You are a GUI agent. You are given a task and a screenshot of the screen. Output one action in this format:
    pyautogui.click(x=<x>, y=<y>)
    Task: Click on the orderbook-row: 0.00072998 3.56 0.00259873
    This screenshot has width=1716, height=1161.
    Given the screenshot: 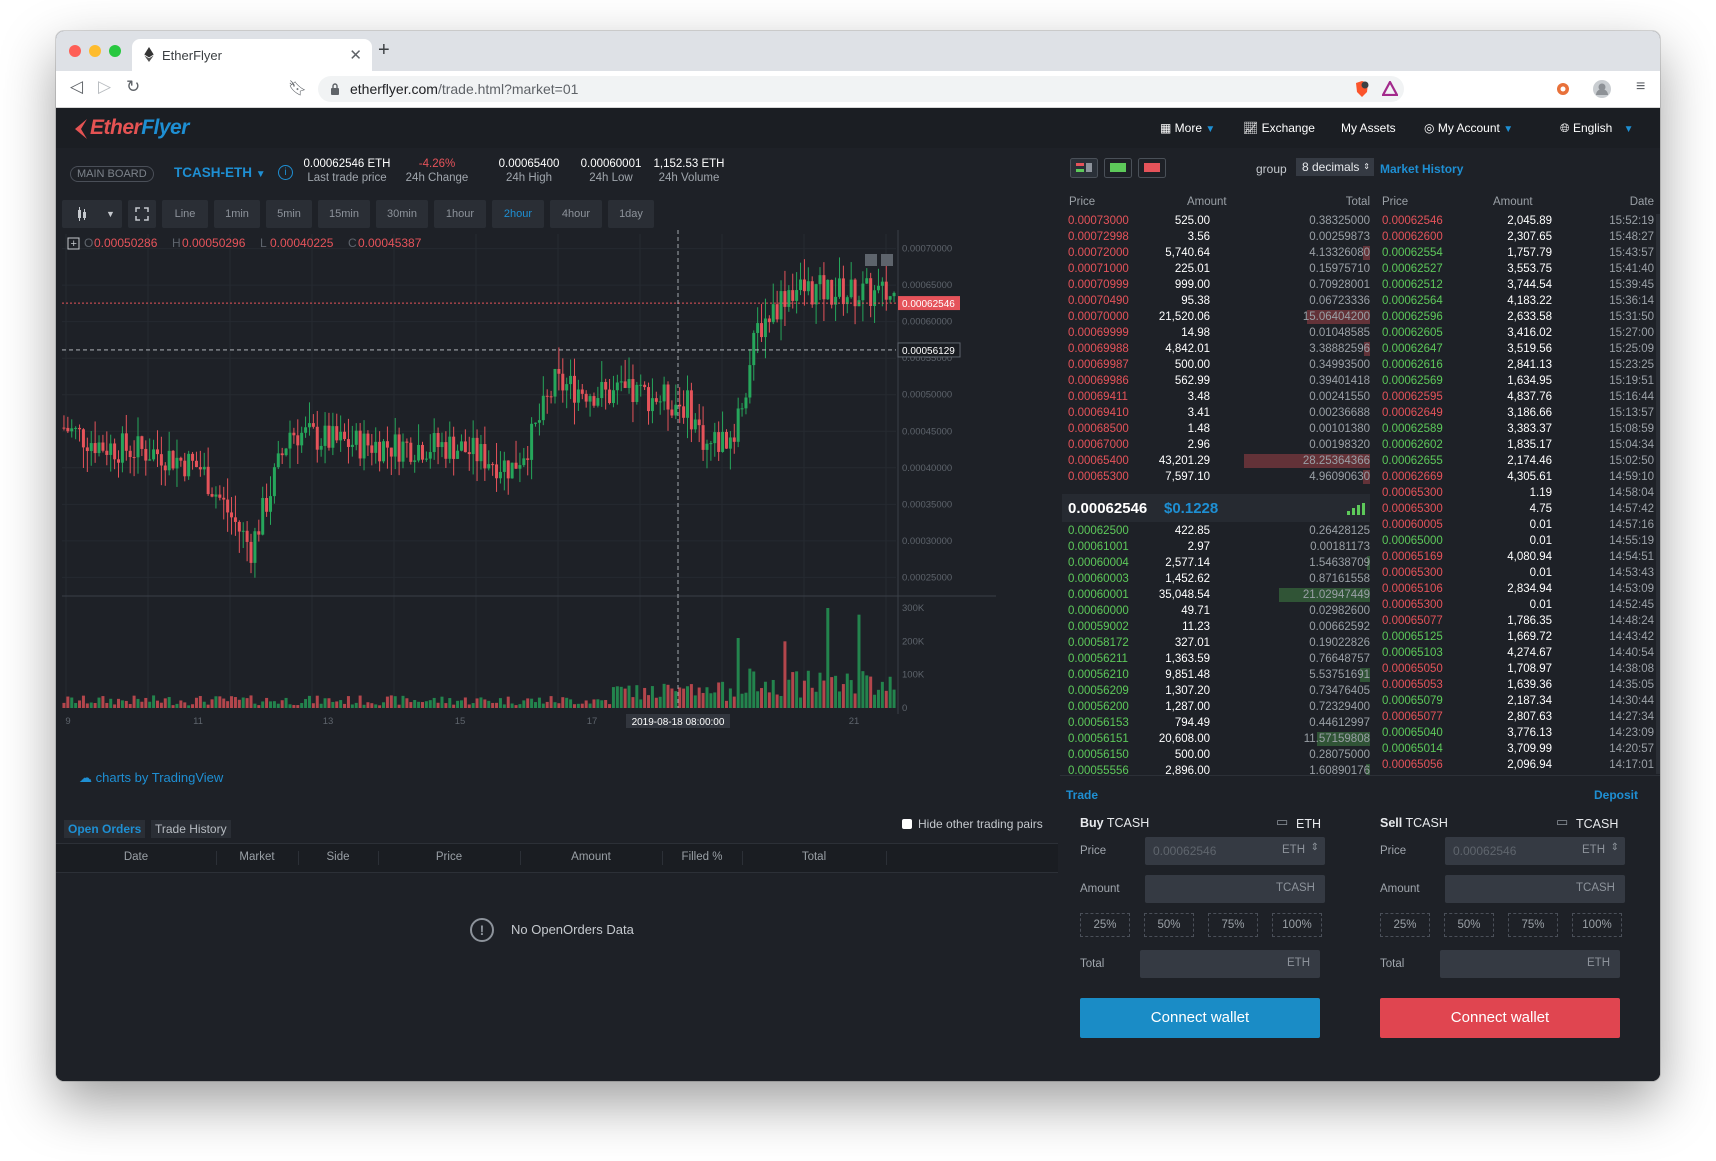 What is the action you would take?
    pyautogui.click(x=1216, y=237)
    